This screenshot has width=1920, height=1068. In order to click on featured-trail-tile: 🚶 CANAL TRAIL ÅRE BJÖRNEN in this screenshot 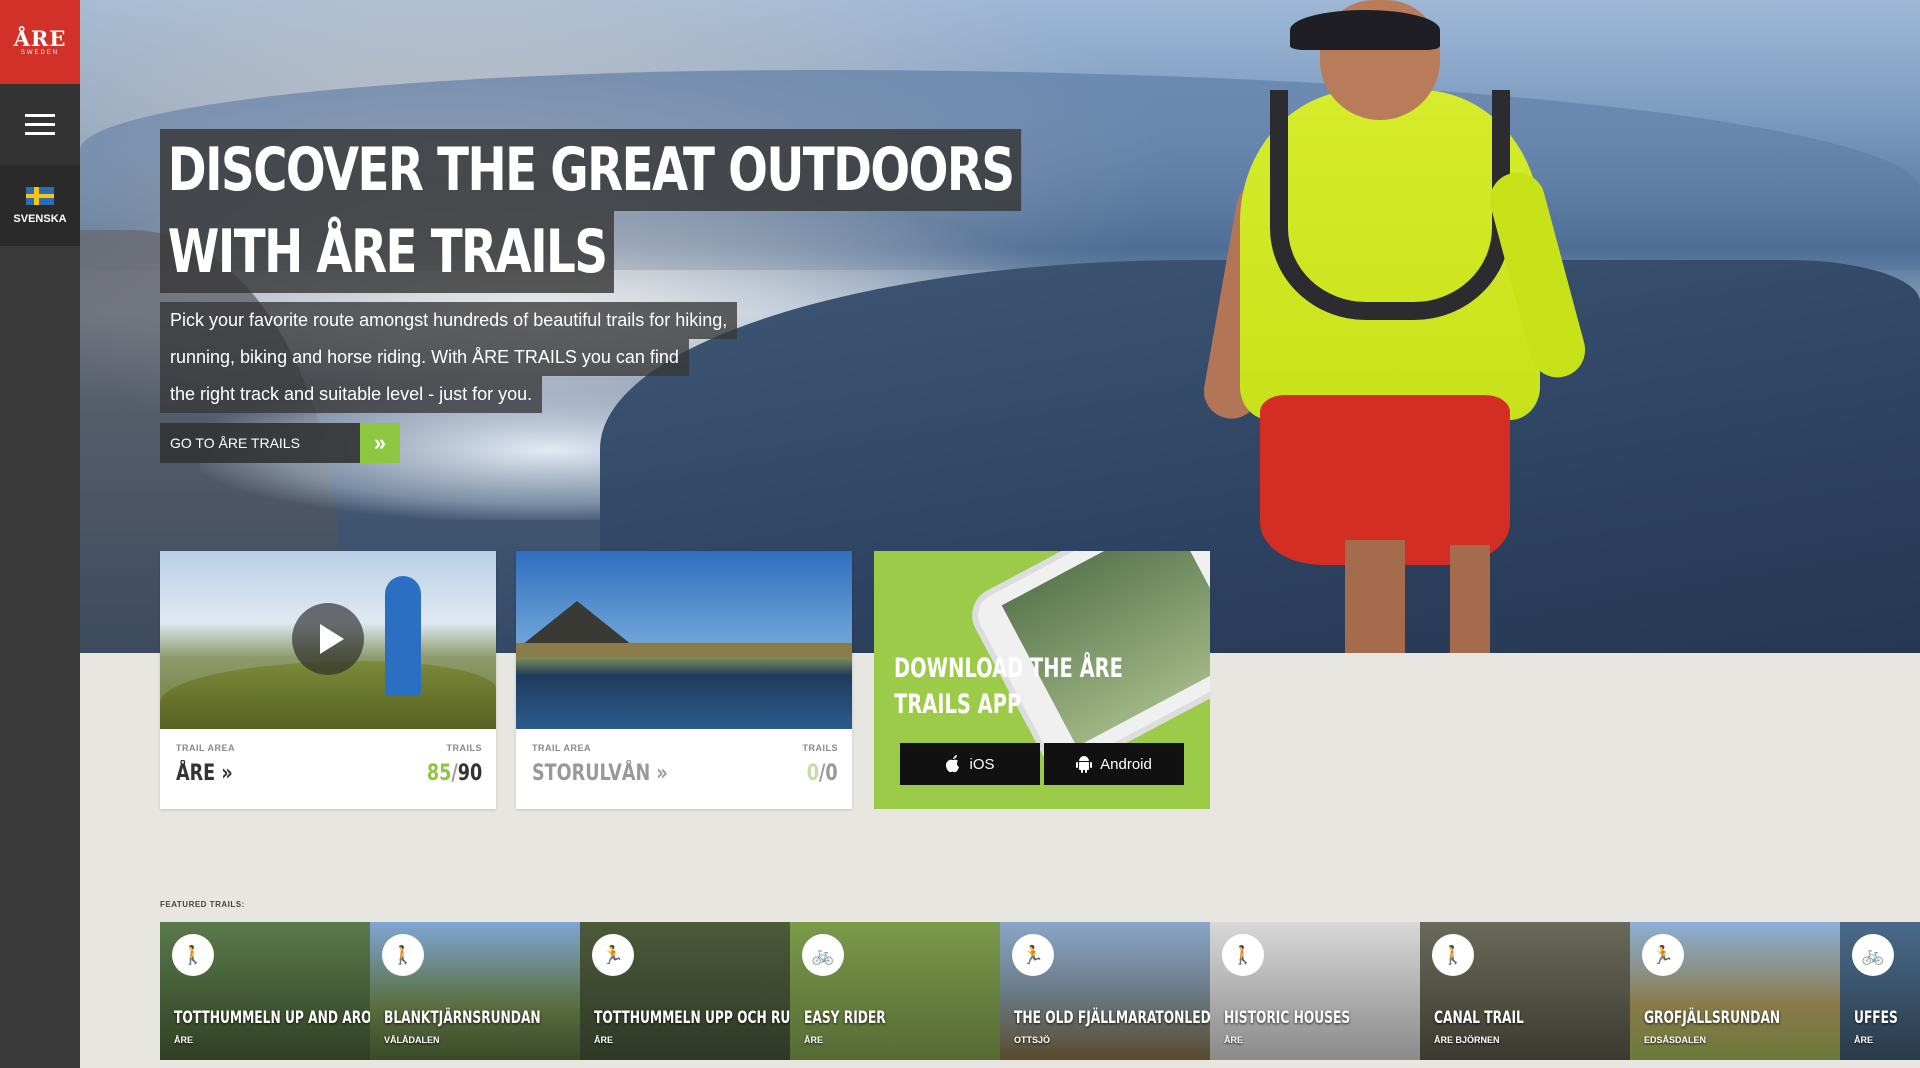, I will do `click(1525, 991)`.